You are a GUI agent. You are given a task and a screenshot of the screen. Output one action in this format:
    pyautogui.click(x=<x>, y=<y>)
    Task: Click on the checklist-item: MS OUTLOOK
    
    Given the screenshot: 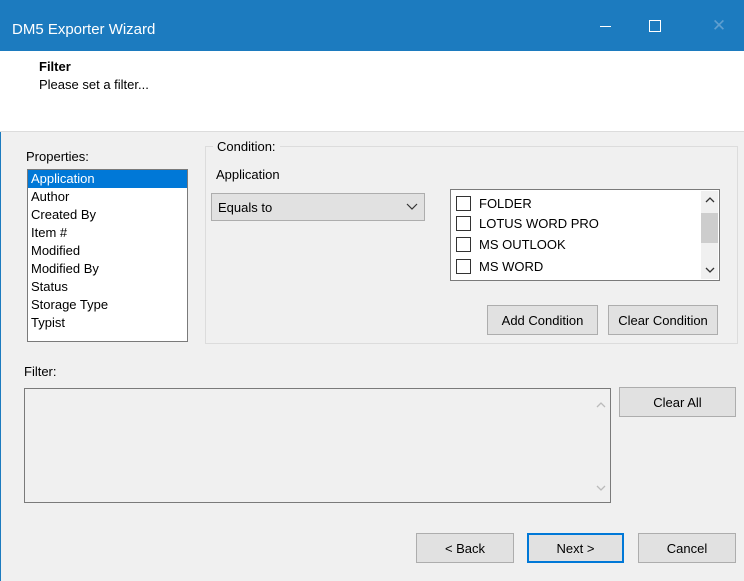 What is the action you would take?
    pyautogui.click(x=511, y=244)
    